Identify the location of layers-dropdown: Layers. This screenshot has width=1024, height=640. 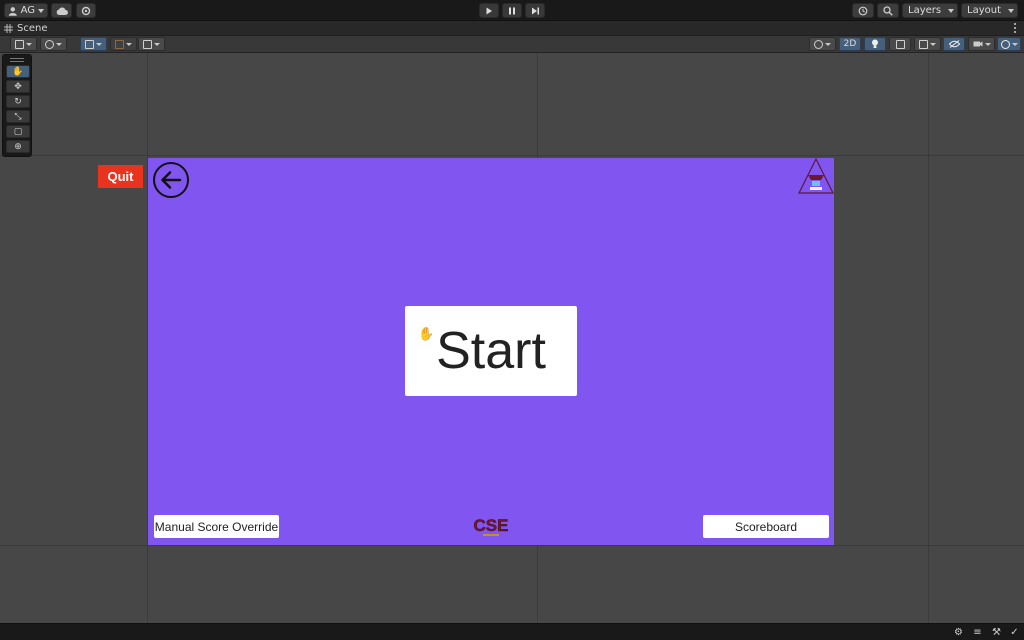
(930, 10).